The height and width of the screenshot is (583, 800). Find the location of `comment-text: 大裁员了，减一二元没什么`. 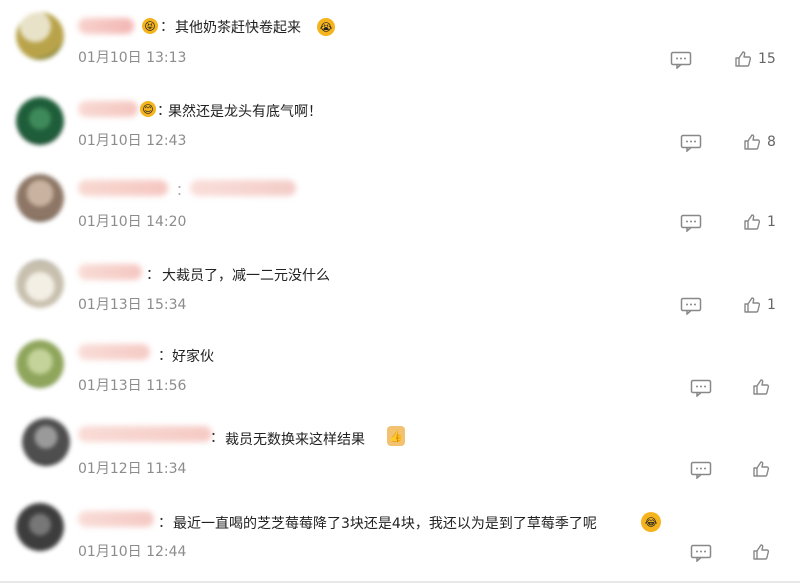

comment-text: 大裁员了，减一二元没什么 is located at coordinates (246, 276).